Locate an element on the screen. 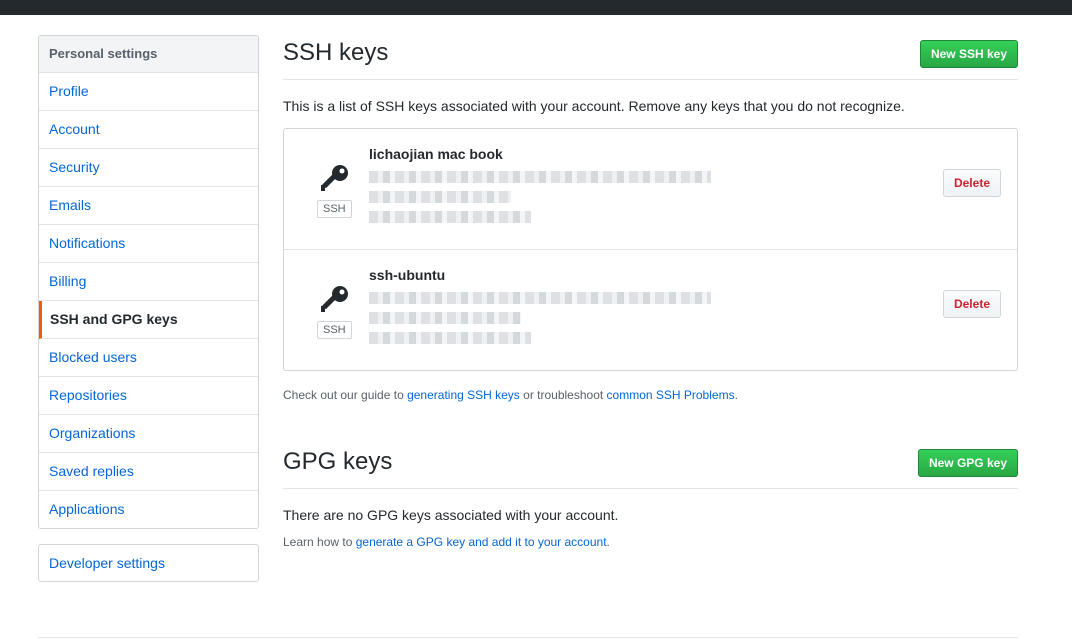 The image size is (1072, 641). sidebar-item-ssh-gpg-keys: SSH and GPG keys is located at coordinates (148, 320).